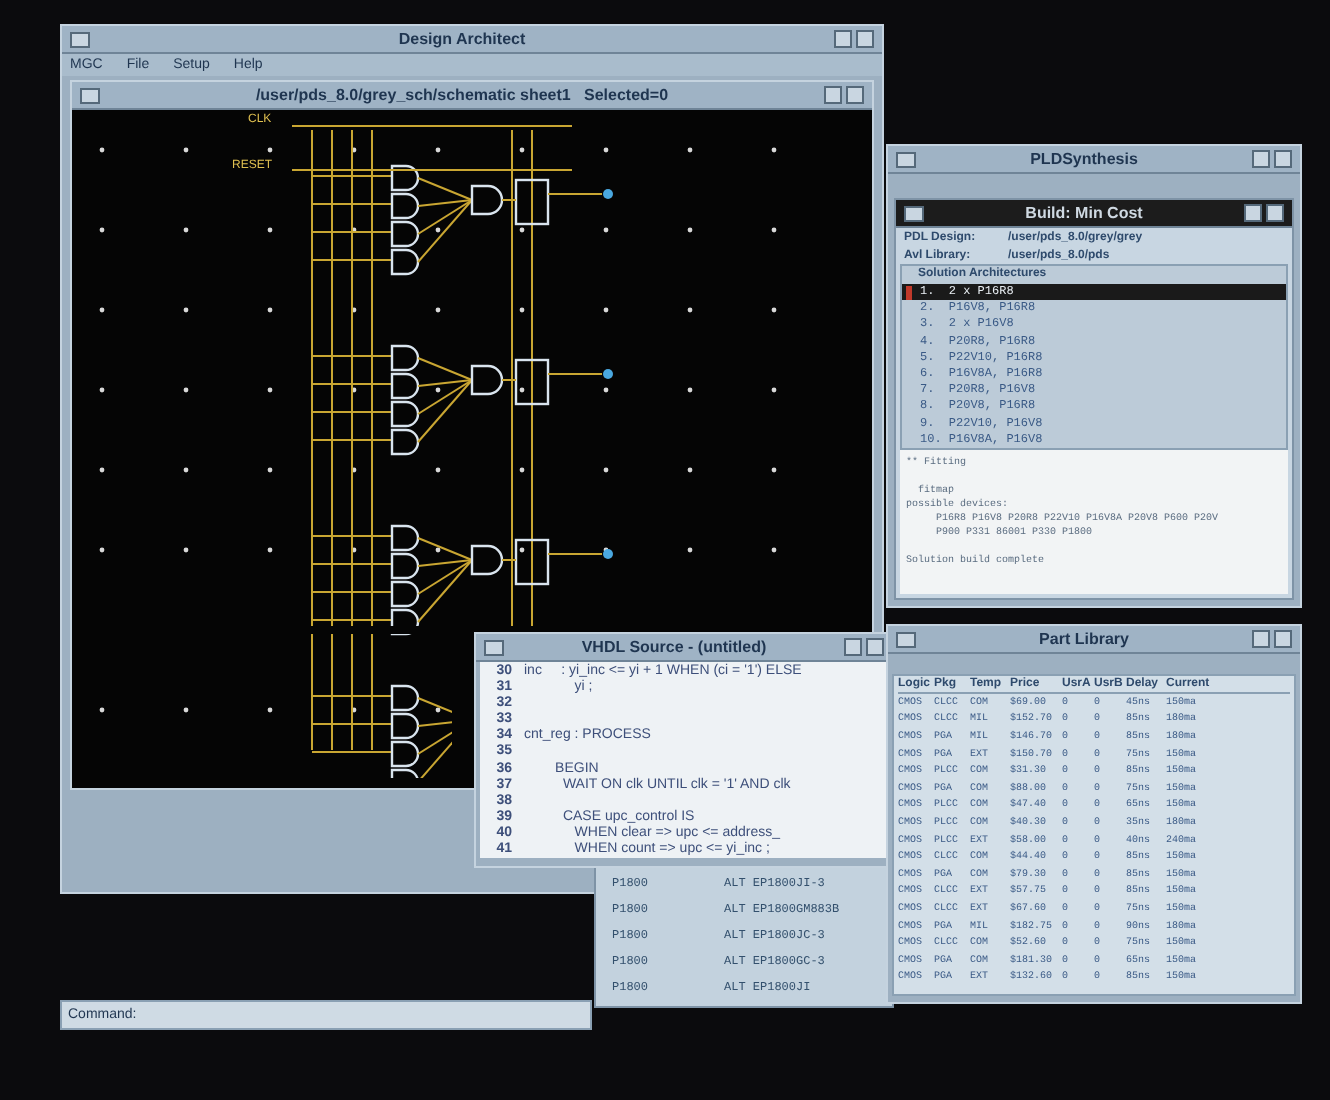 The image size is (1330, 1100). I want to click on window-title: PLDSynthesis, so click(1084, 159).